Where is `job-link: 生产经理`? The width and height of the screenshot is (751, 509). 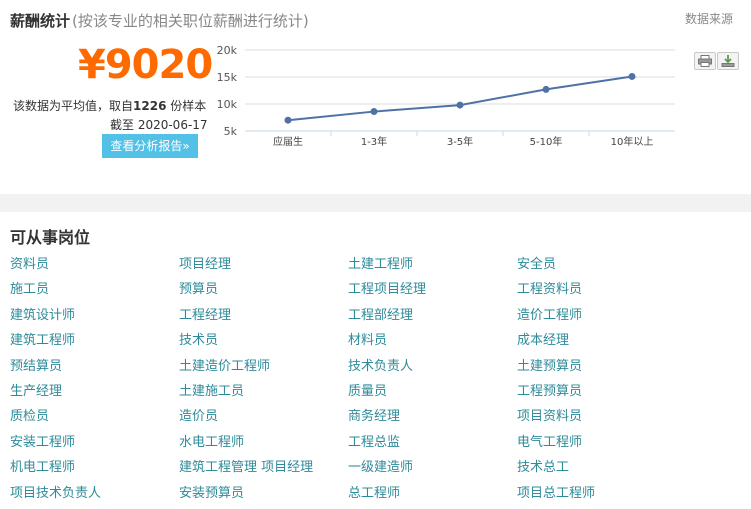
job-link: 生产经理 is located at coordinates (94, 394).